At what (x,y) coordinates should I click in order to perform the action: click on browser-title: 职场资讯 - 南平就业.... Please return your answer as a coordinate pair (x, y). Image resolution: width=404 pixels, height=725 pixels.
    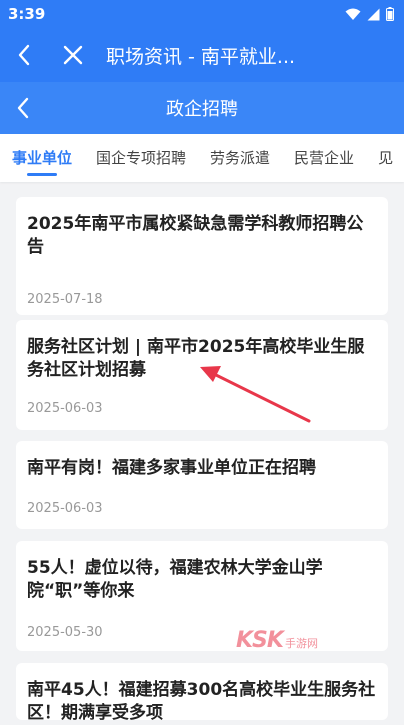
    Looking at the image, I should click on (201, 56).